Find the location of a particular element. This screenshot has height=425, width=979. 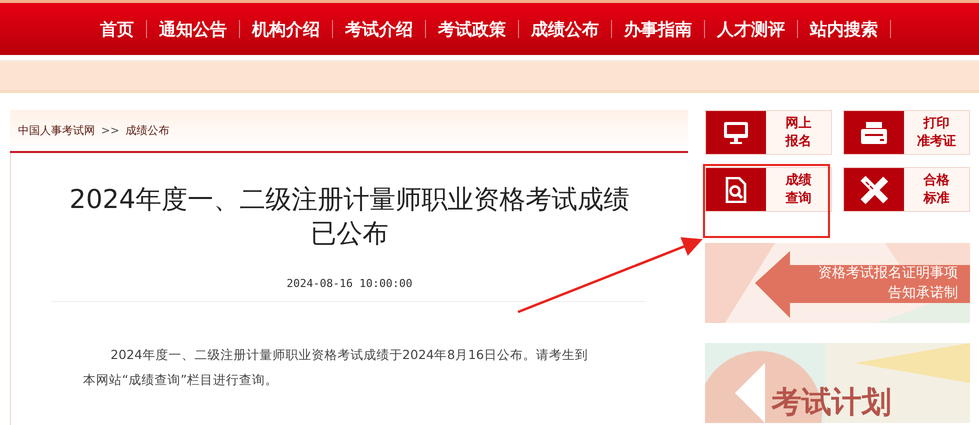

banner-link: 资格考试报名证明事项 告知承诺制 is located at coordinates (837, 283).